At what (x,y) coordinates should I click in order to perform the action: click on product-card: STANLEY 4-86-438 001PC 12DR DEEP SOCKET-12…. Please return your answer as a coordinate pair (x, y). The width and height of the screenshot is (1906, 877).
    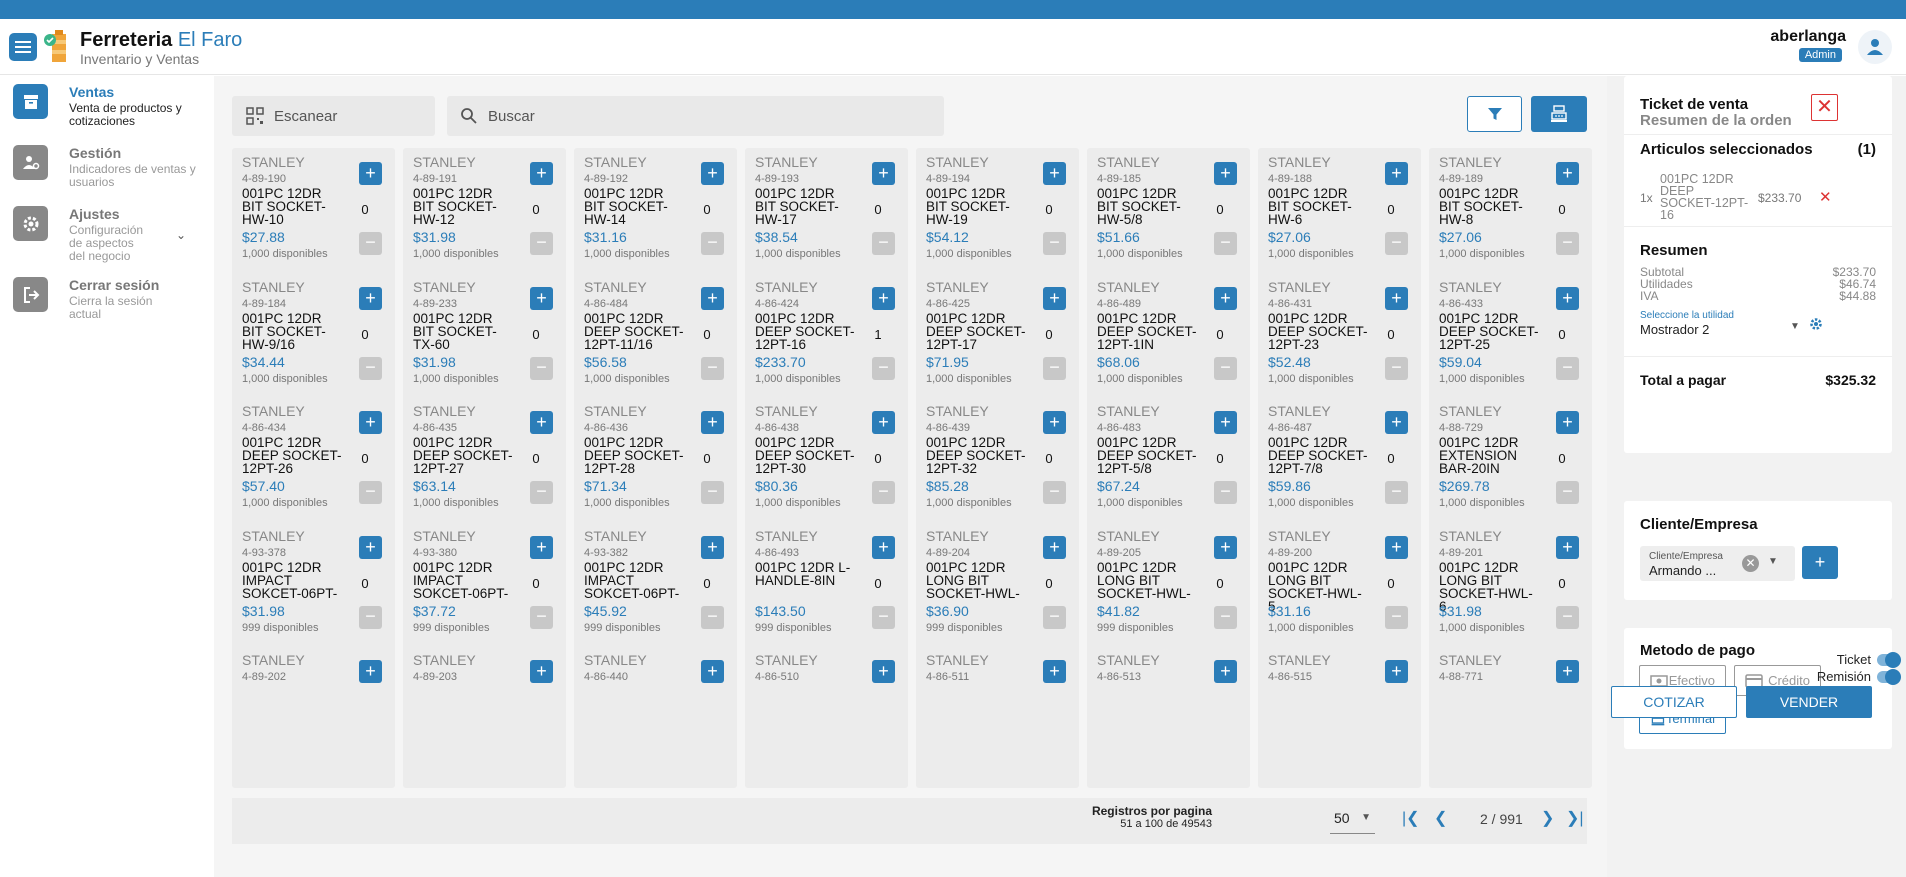
    Looking at the image, I should click on (826, 468).